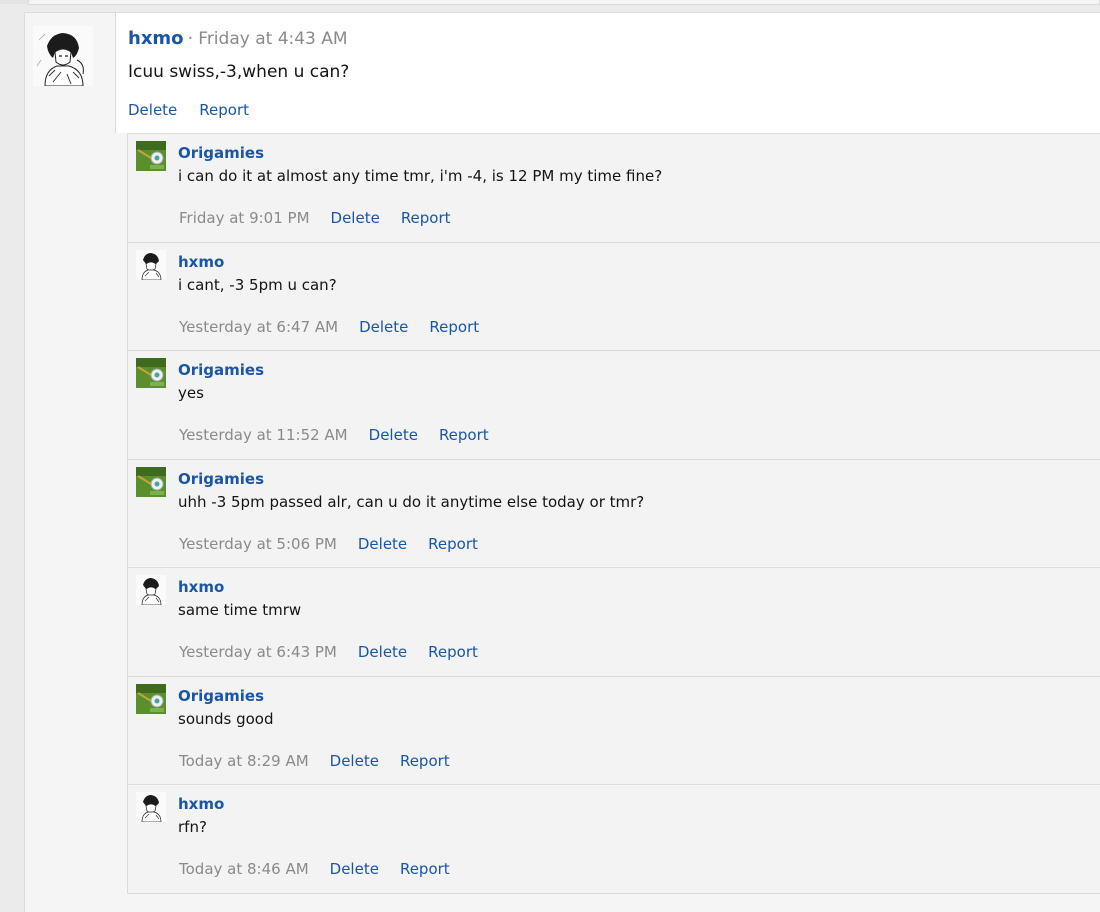 Image resolution: width=1100 pixels, height=912 pixels. Describe the element at coordinates (614, 839) in the screenshot. I see `comment-item: hxmo rfn? Today at 8:46 AM Delete Report` at that location.